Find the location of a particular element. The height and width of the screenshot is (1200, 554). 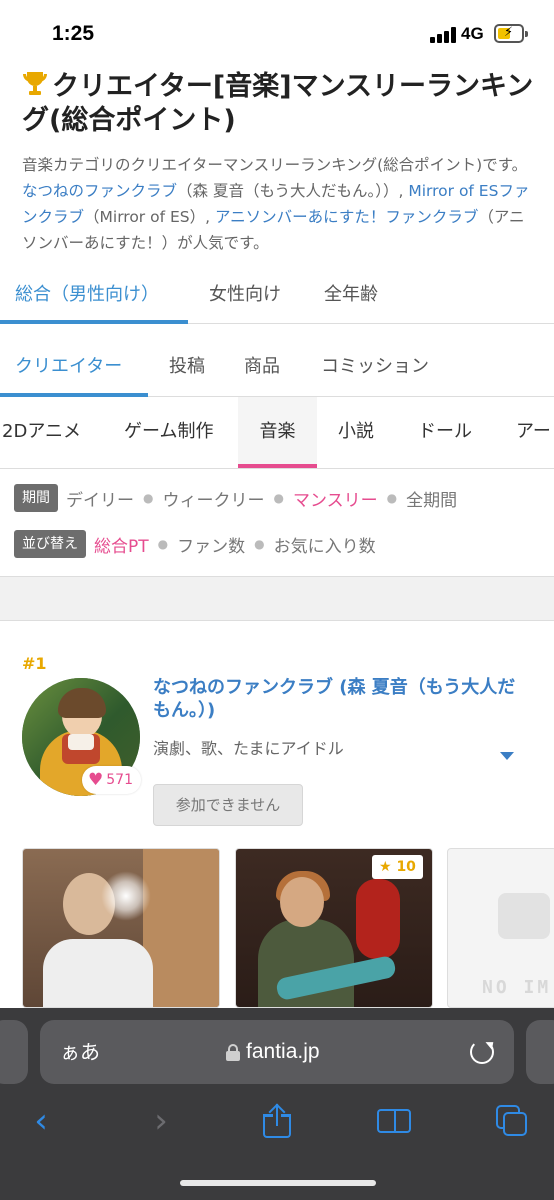

description-text: 音楽カテゴリのクリエイターマンスリーランキング(総合ポイント)です。 is located at coordinates (275, 165).